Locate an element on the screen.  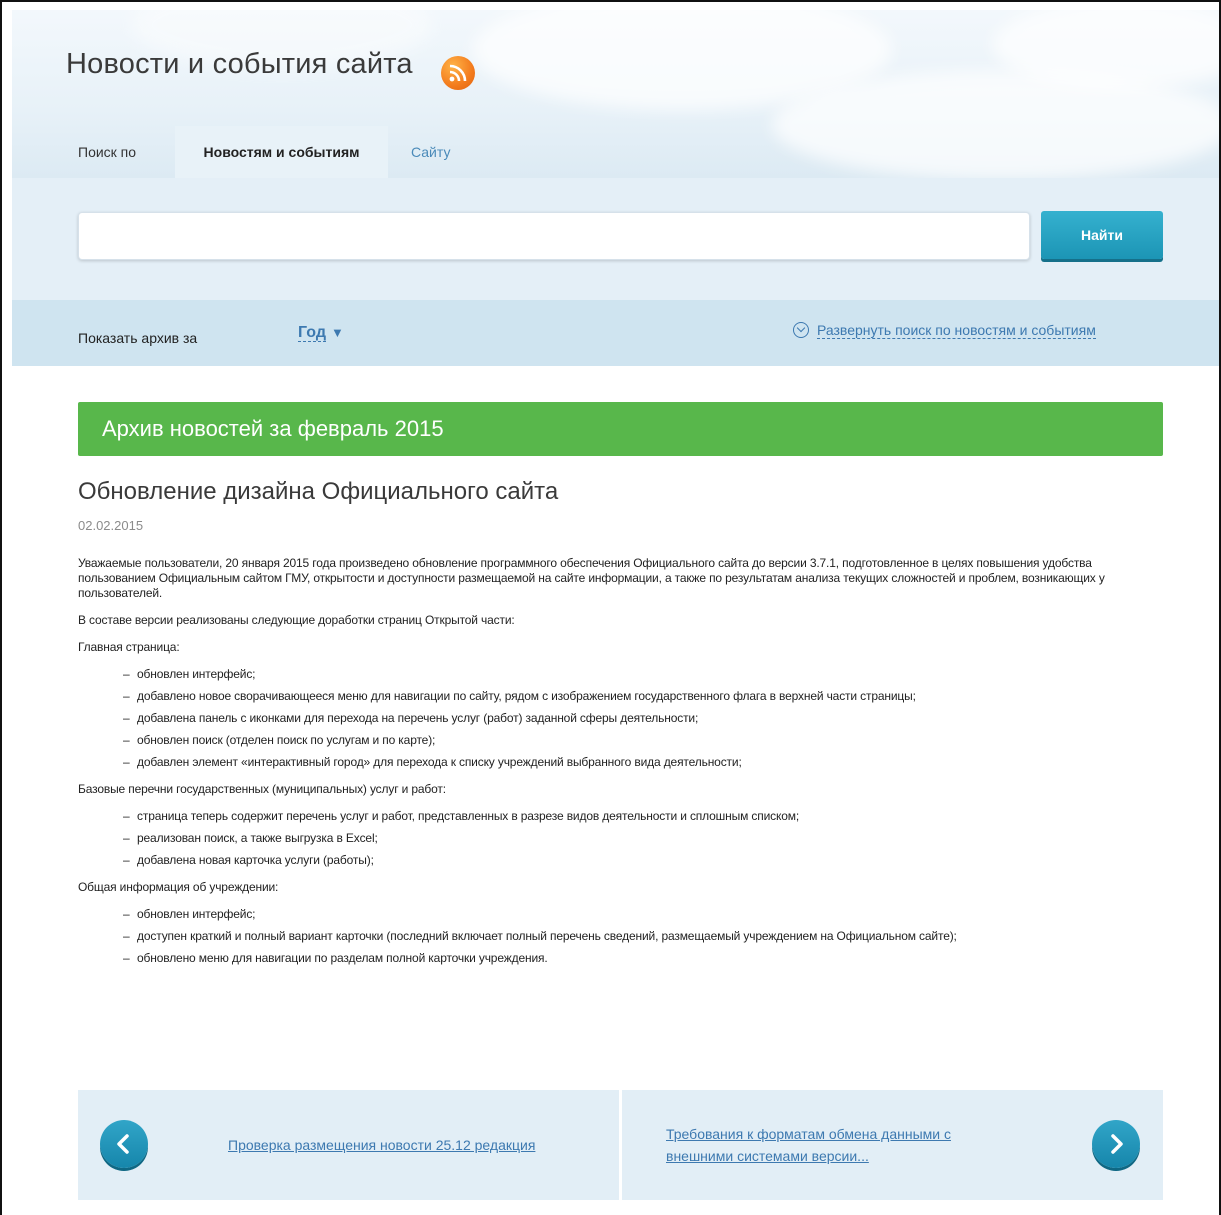
search-button: Найти is located at coordinates (1102, 235).